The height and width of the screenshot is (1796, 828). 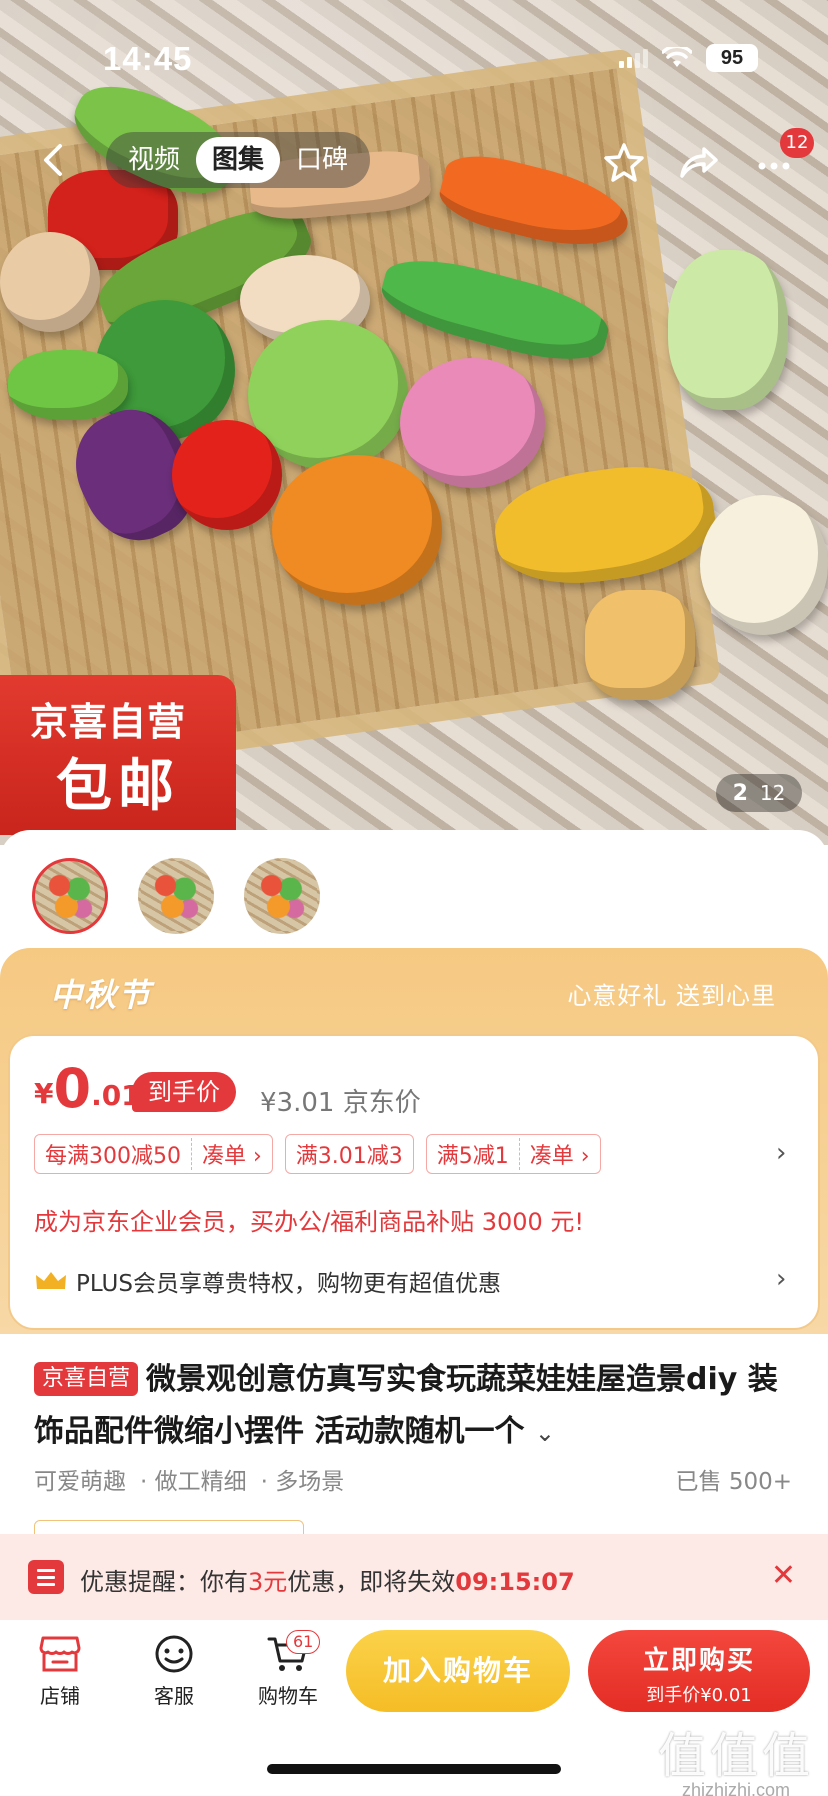 What do you see at coordinates (671, 996) in the screenshot?
I see `festival-slogan: 心意好礼 送到心里` at bounding box center [671, 996].